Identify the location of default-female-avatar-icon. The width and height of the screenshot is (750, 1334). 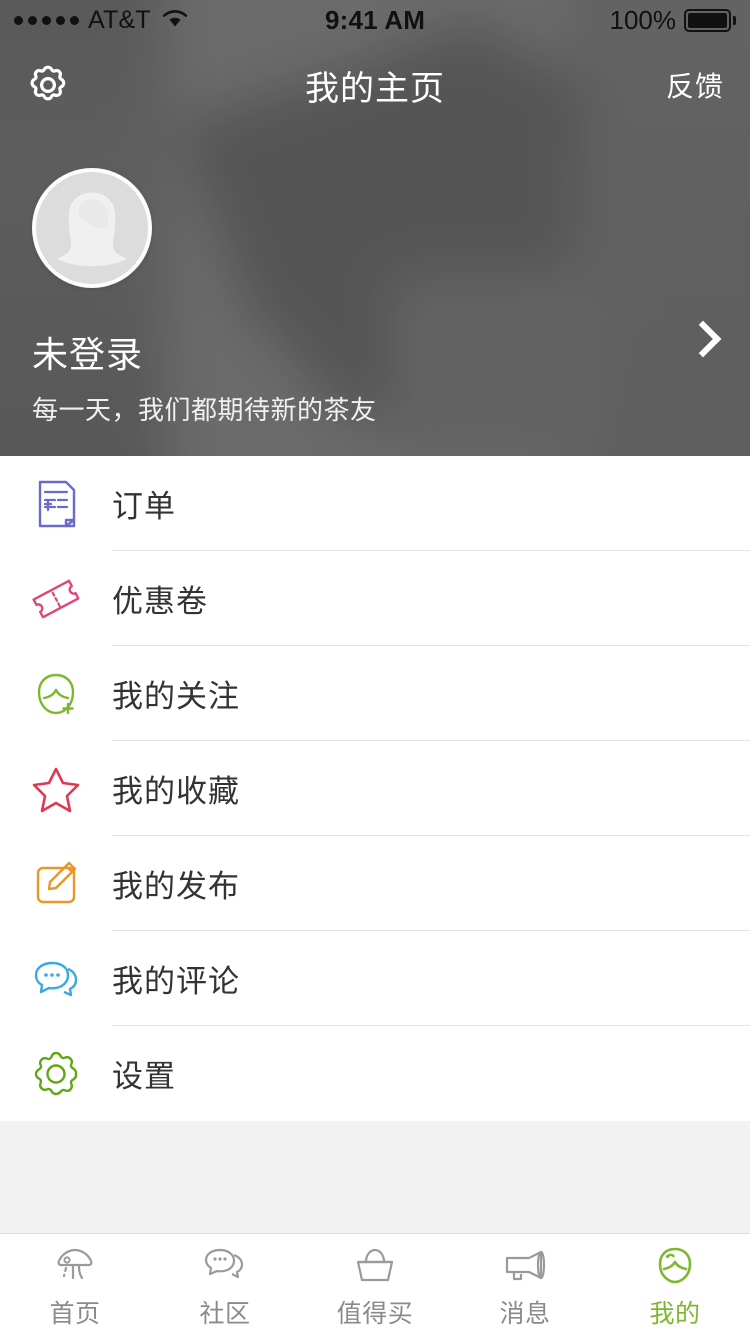
(92, 228).